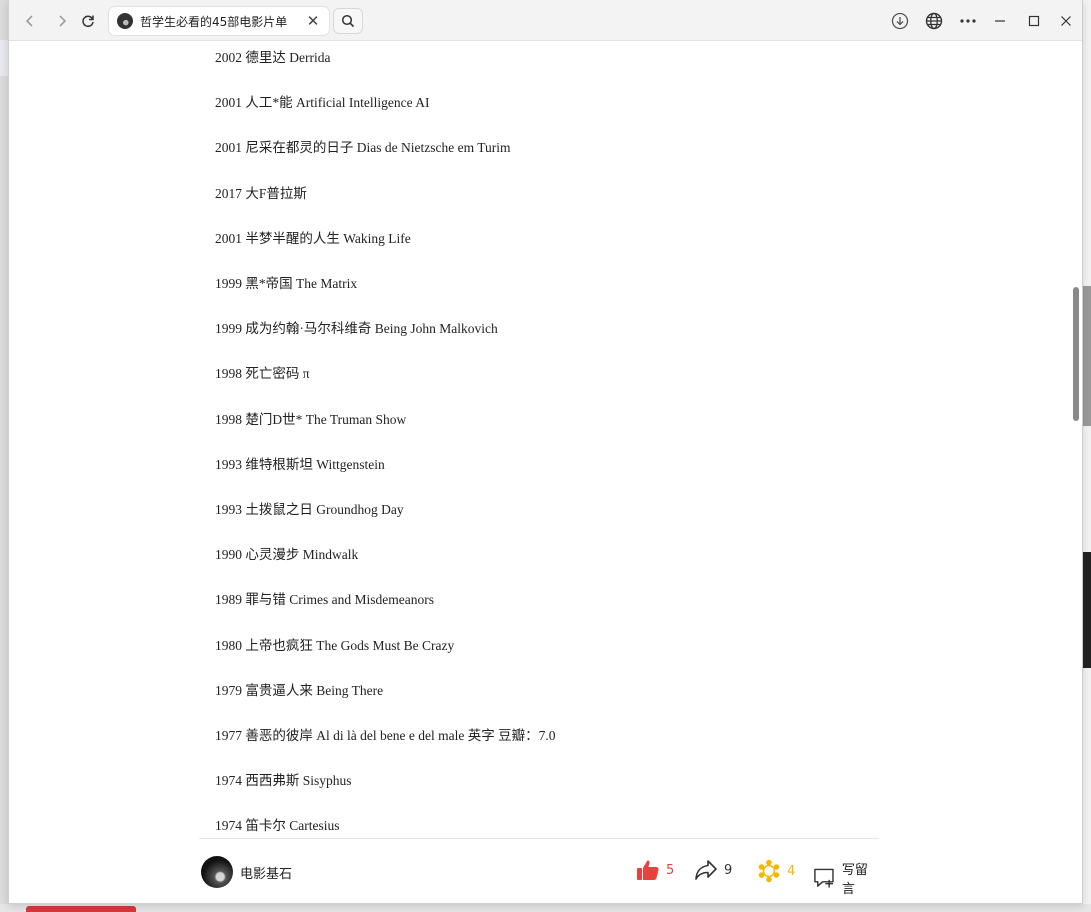 This screenshot has width=1091, height=912. I want to click on search-button, so click(348, 21).